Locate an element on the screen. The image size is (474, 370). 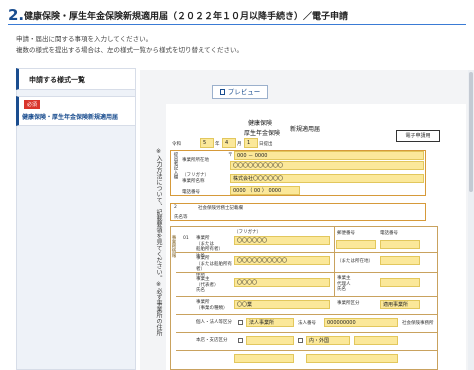
submitter-label: 提出者記入欄 is located at coordinates (175, 165).